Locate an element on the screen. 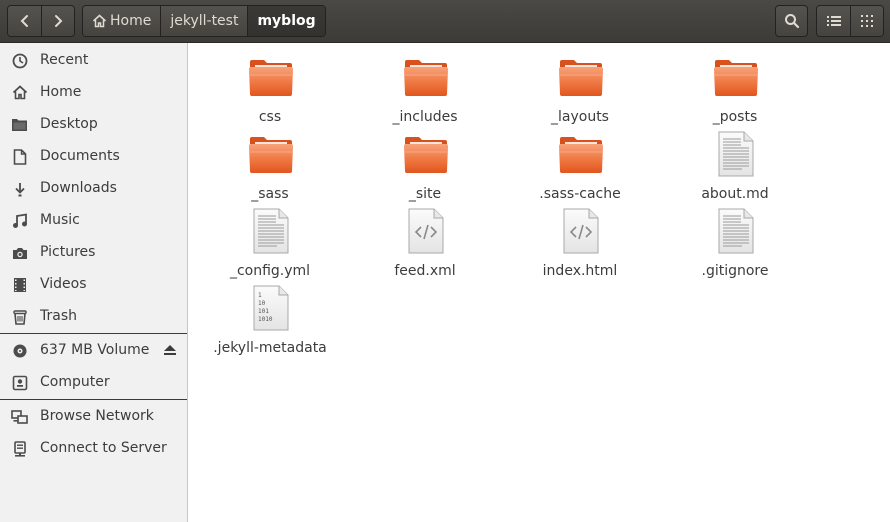 This screenshot has width=890, height=522. list-view-button is located at coordinates (833, 21).